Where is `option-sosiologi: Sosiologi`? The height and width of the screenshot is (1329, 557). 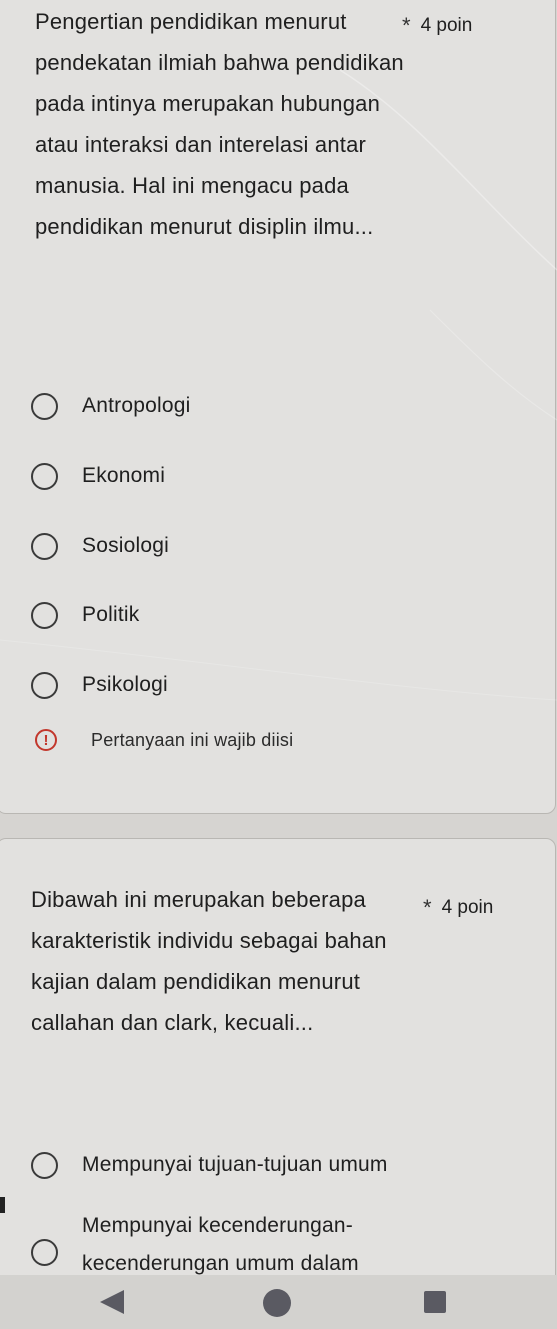
option-sosiologi: Sosiologi is located at coordinates (100, 546).